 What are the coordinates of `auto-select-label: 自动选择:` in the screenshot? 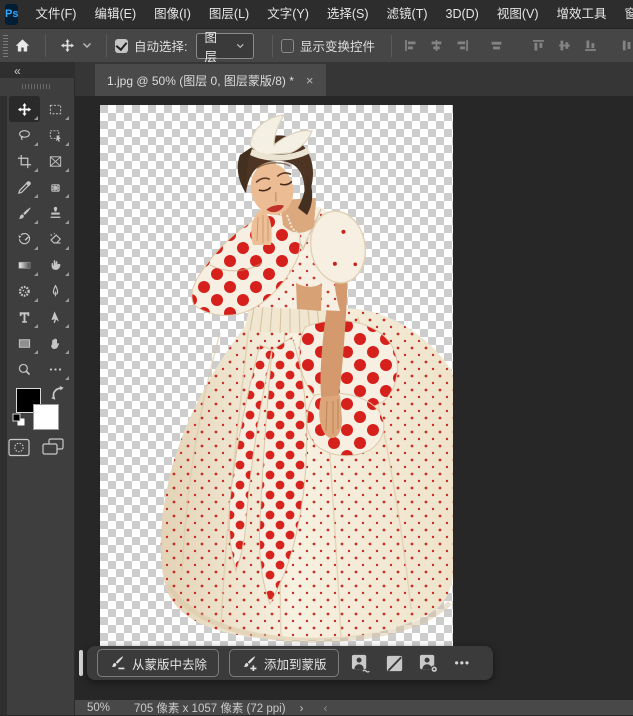 It's located at (161, 47).